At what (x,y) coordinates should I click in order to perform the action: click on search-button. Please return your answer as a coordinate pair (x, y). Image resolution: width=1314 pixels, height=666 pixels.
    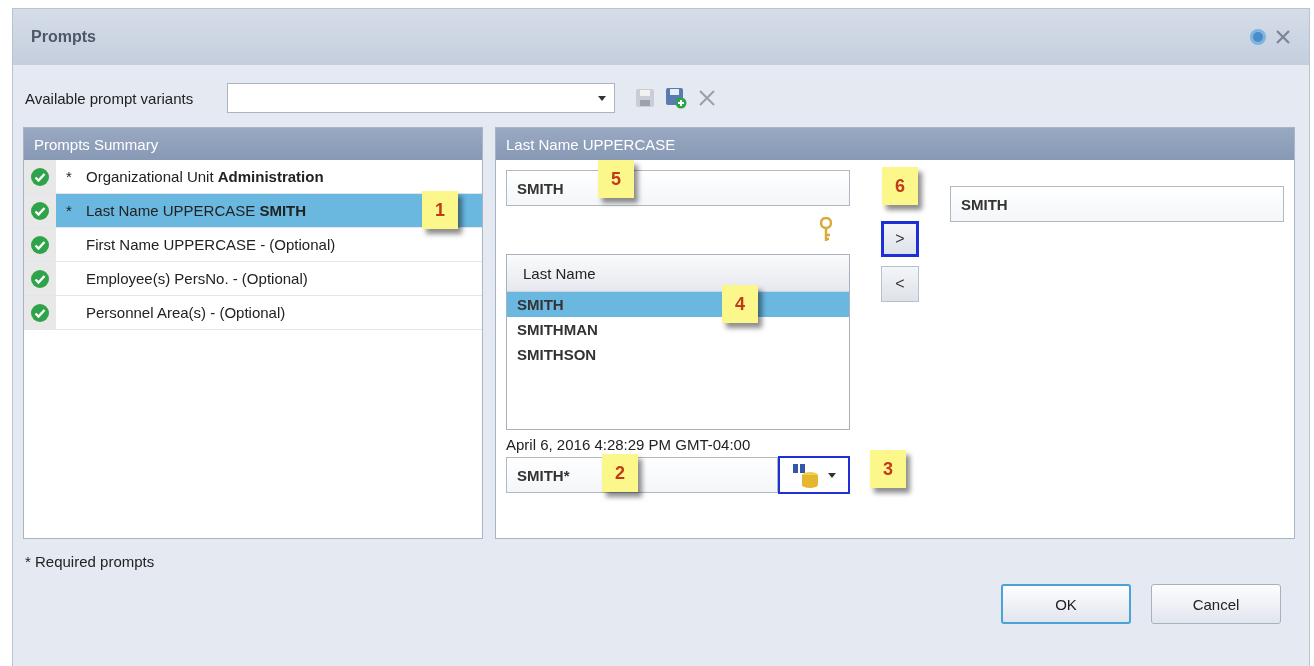
    Looking at the image, I should click on (814, 475).